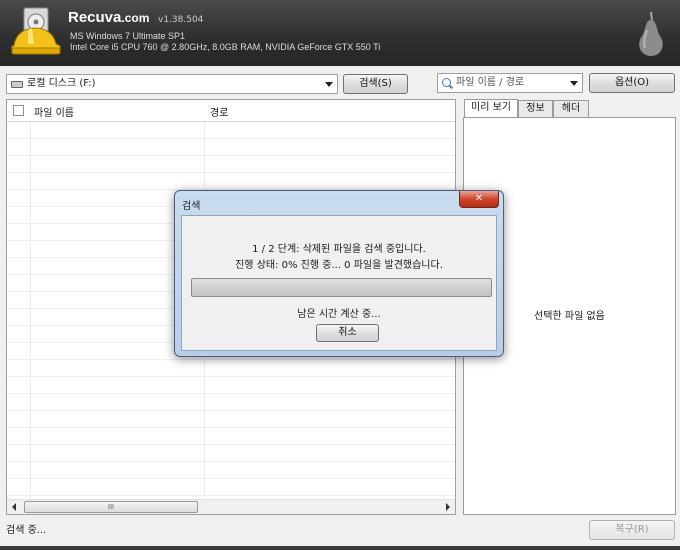  Describe the element at coordinates (135, 18) in the screenshot. I see `app-domain: .com` at that location.